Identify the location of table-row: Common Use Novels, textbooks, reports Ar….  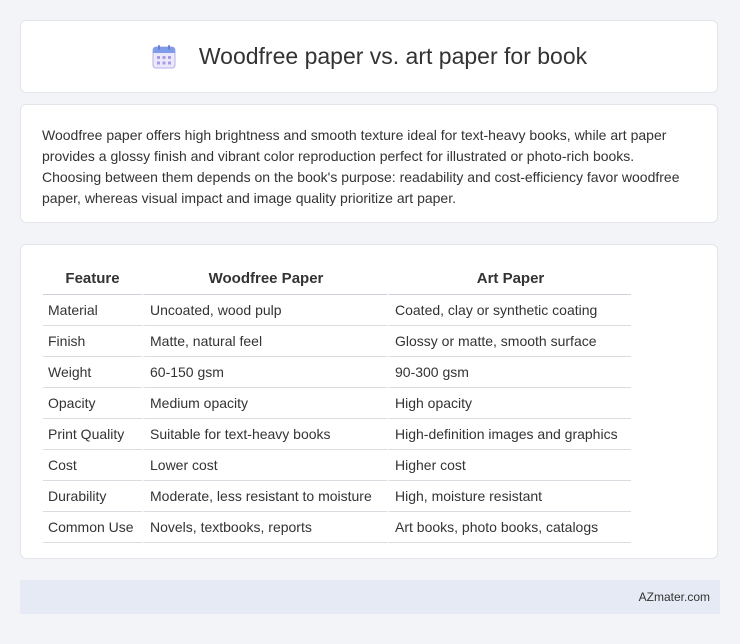
(337, 527).